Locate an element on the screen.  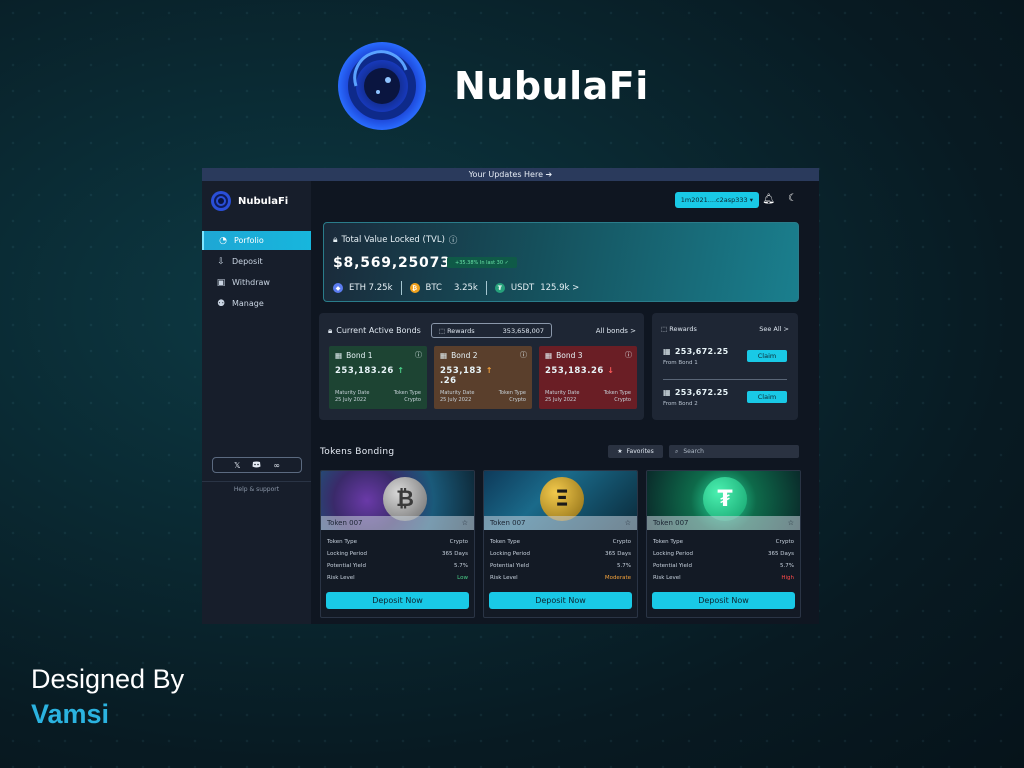
bond-value-text: 253,183 is located at coordinates (461, 371).